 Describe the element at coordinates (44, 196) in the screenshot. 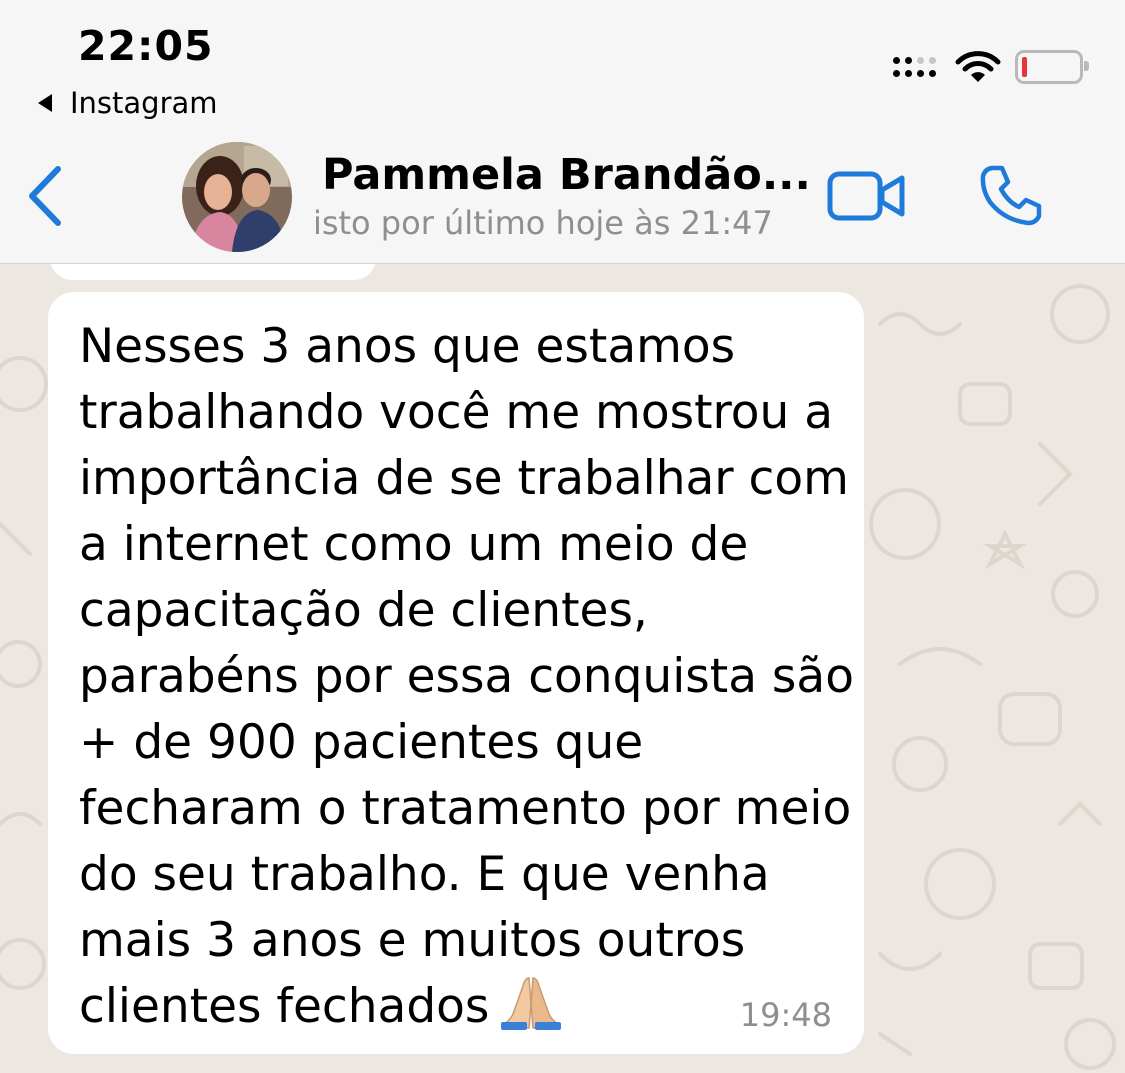

I see `chevron-left-icon` at that location.